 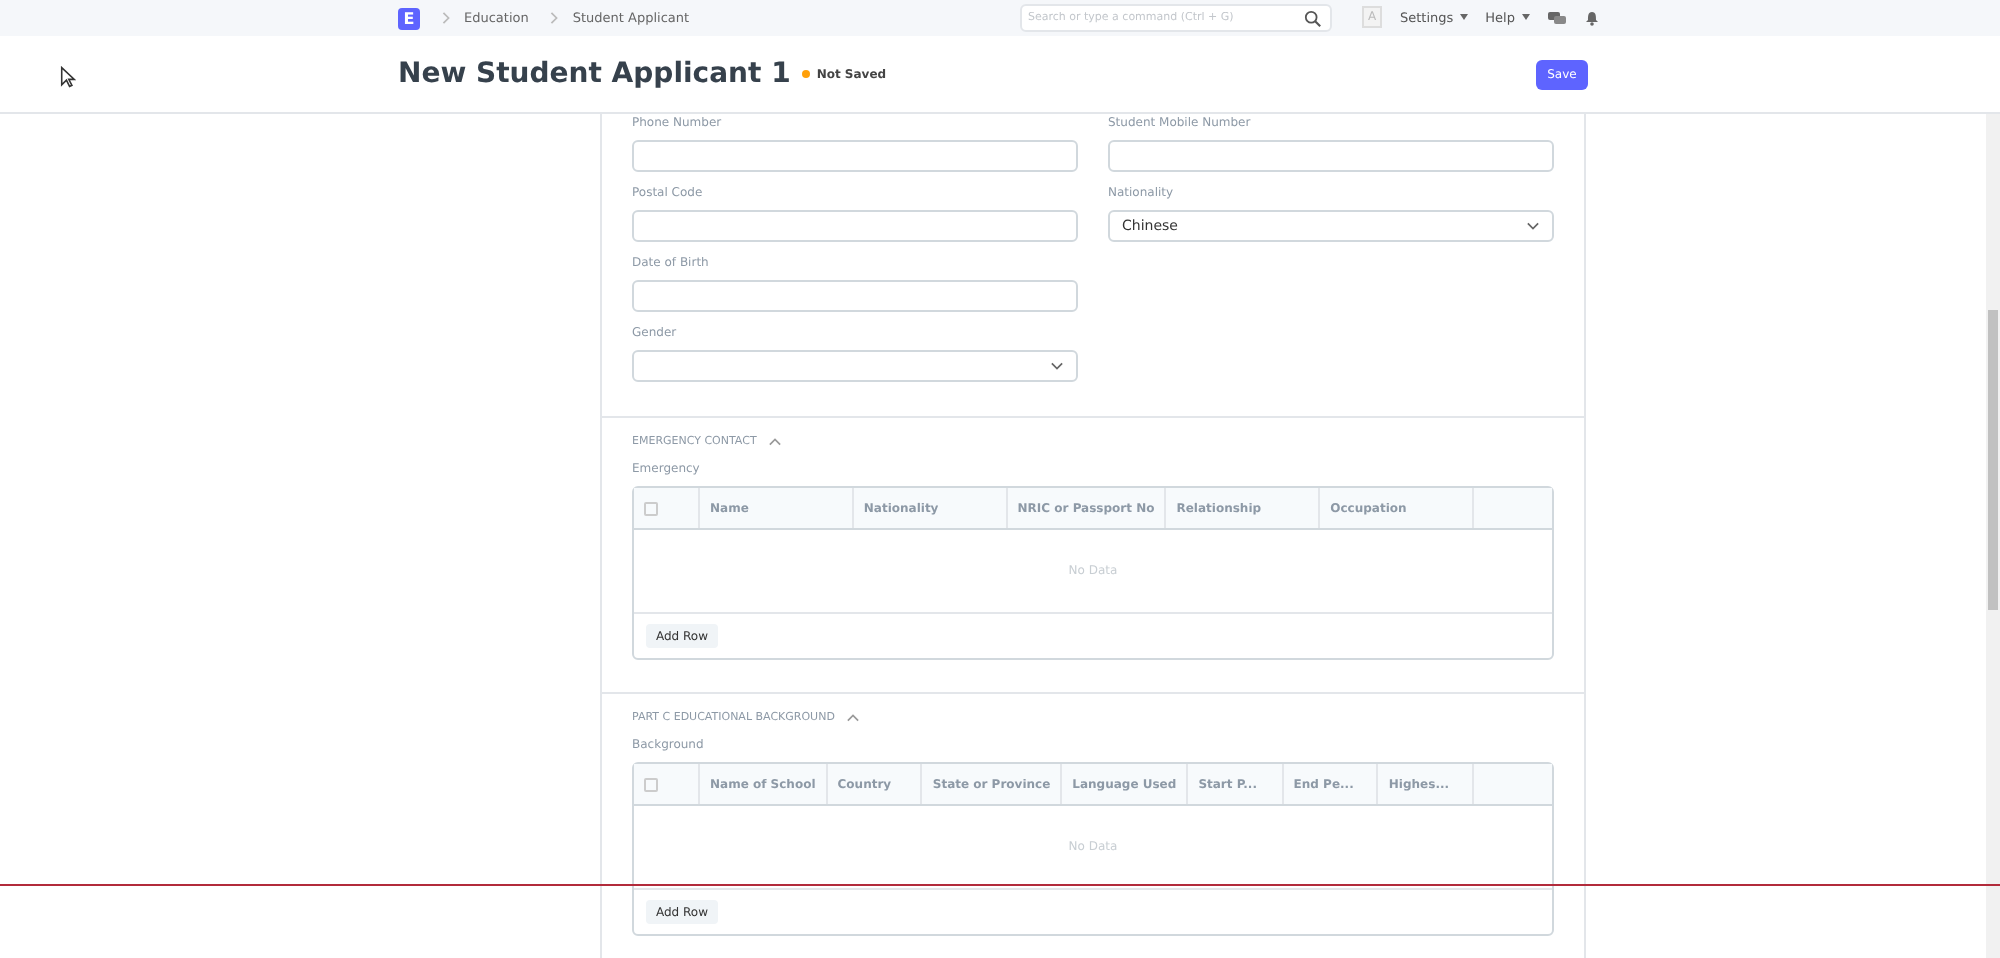 What do you see at coordinates (1313, 19) in the screenshot?
I see `search-icon` at bounding box center [1313, 19].